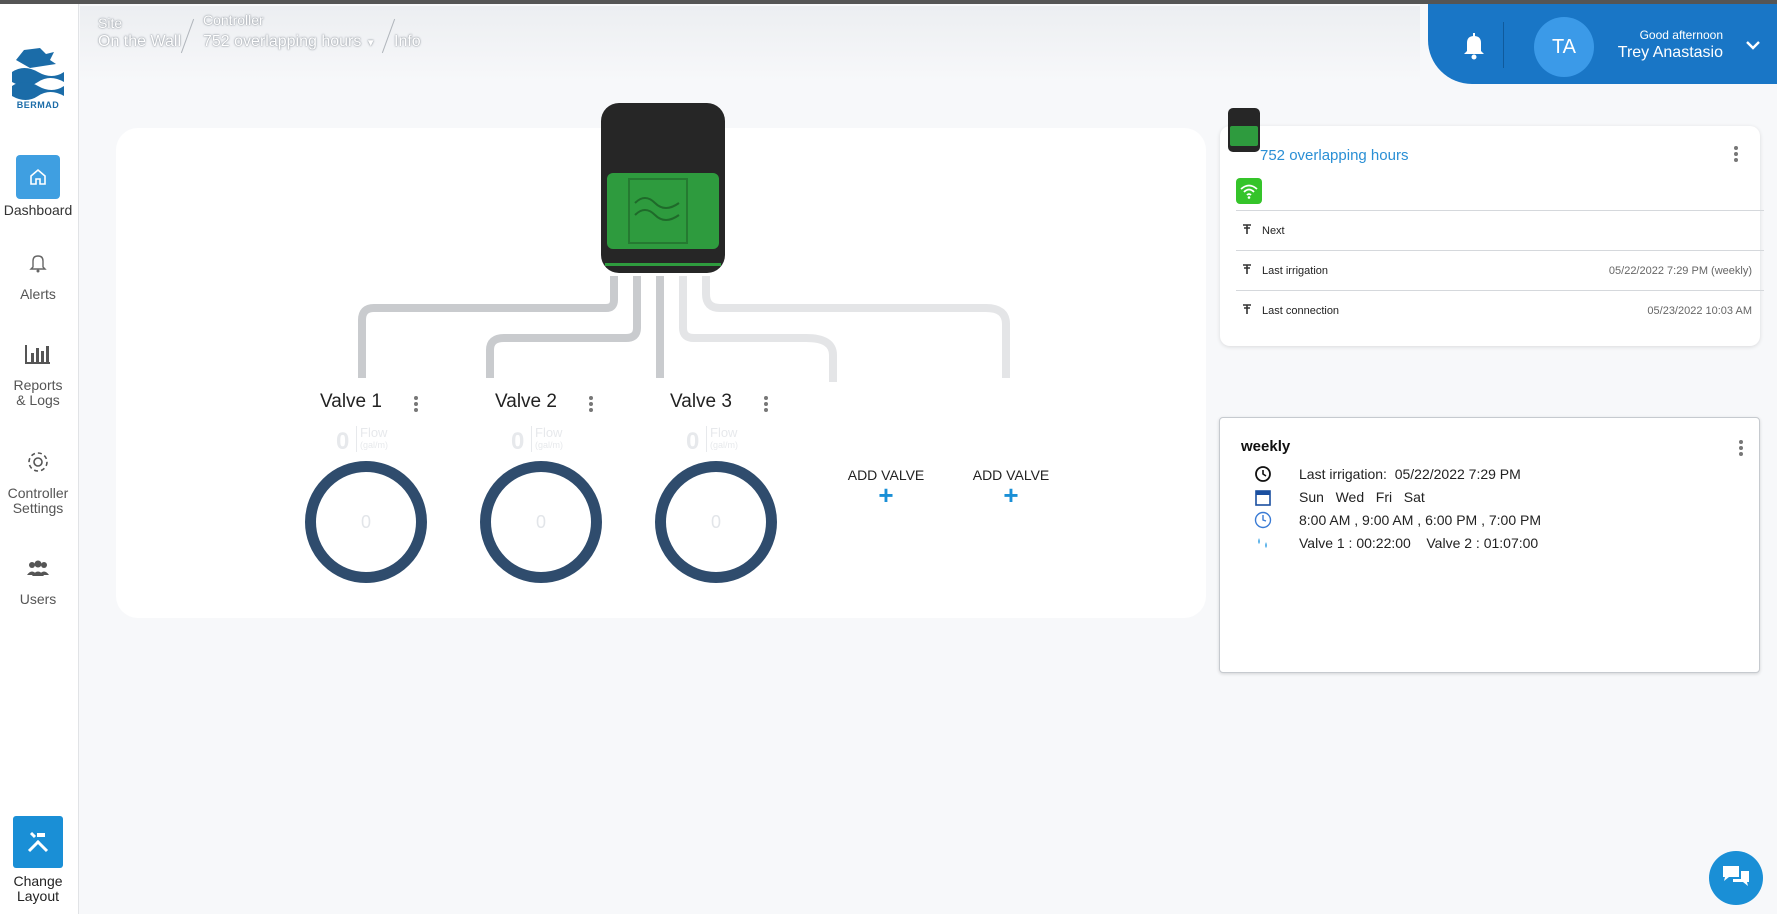  Describe the element at coordinates (1263, 543) in the screenshot. I see `water-drops-icon` at that location.